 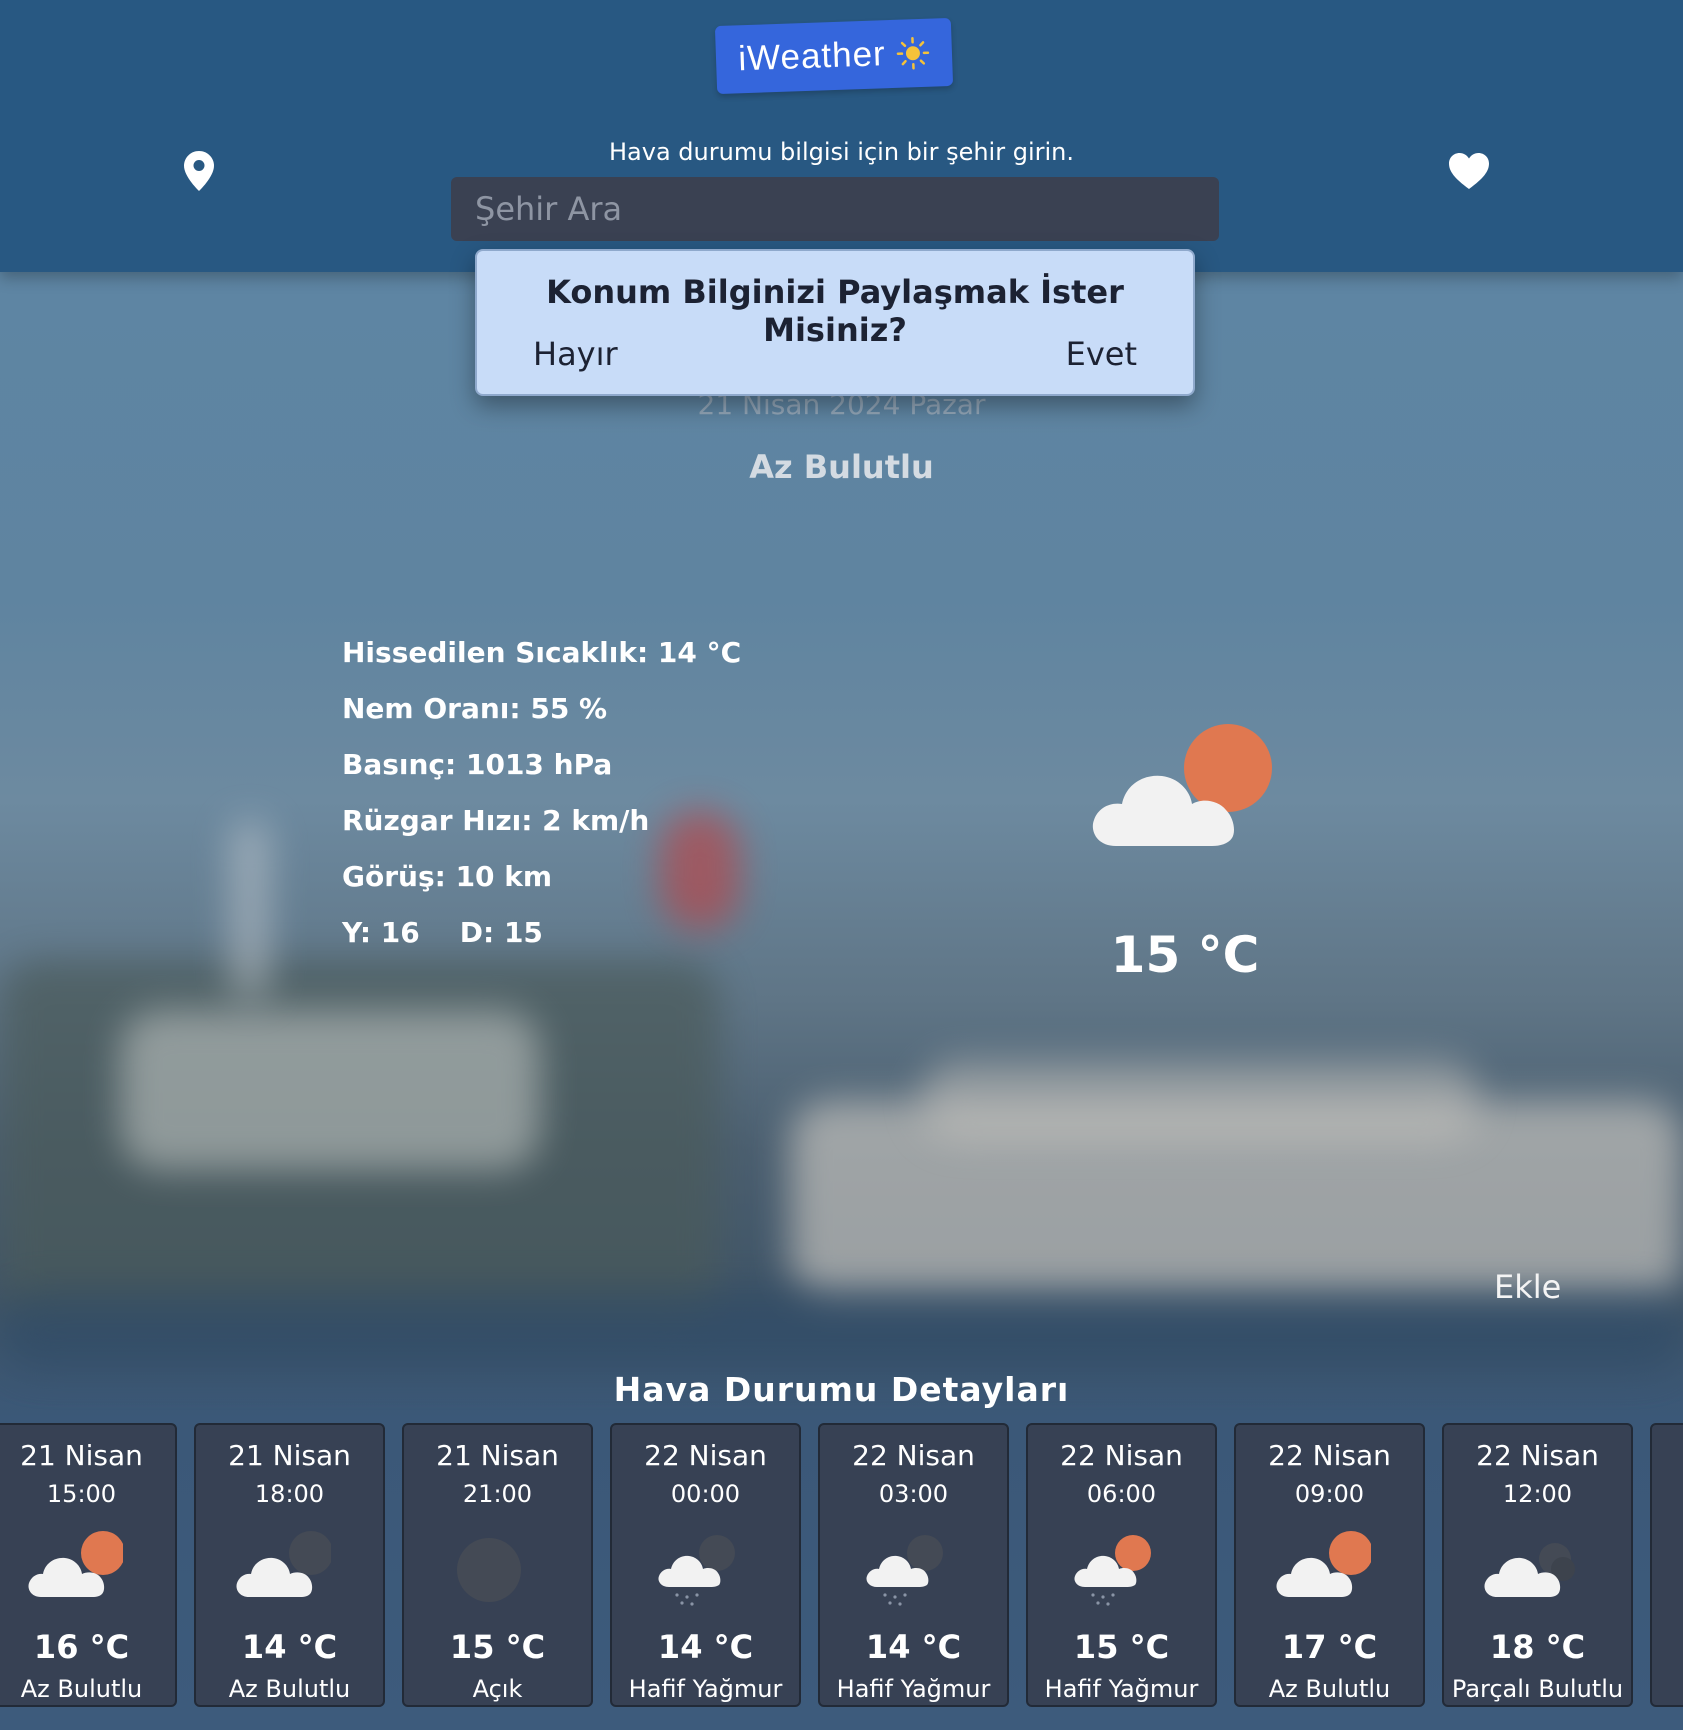 I want to click on forecast-temp: 17 °C, so click(x=1329, y=1647).